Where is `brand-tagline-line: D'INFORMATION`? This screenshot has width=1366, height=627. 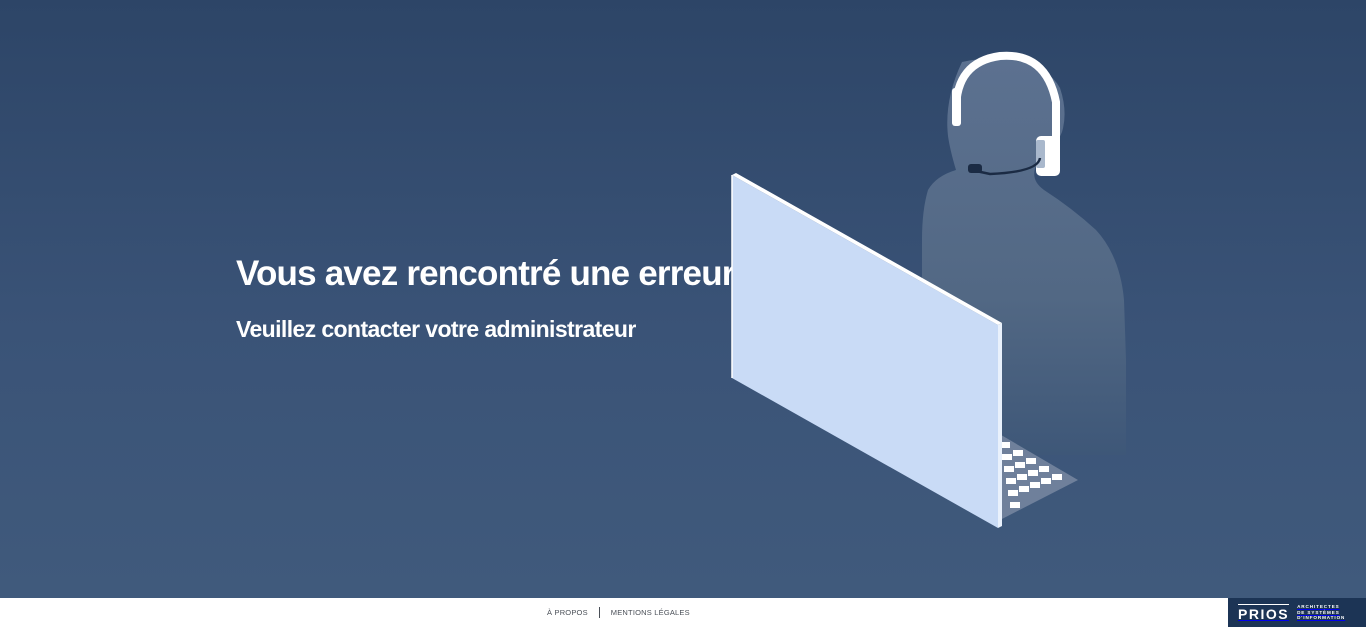 brand-tagline-line: D'INFORMATION is located at coordinates (1321, 618).